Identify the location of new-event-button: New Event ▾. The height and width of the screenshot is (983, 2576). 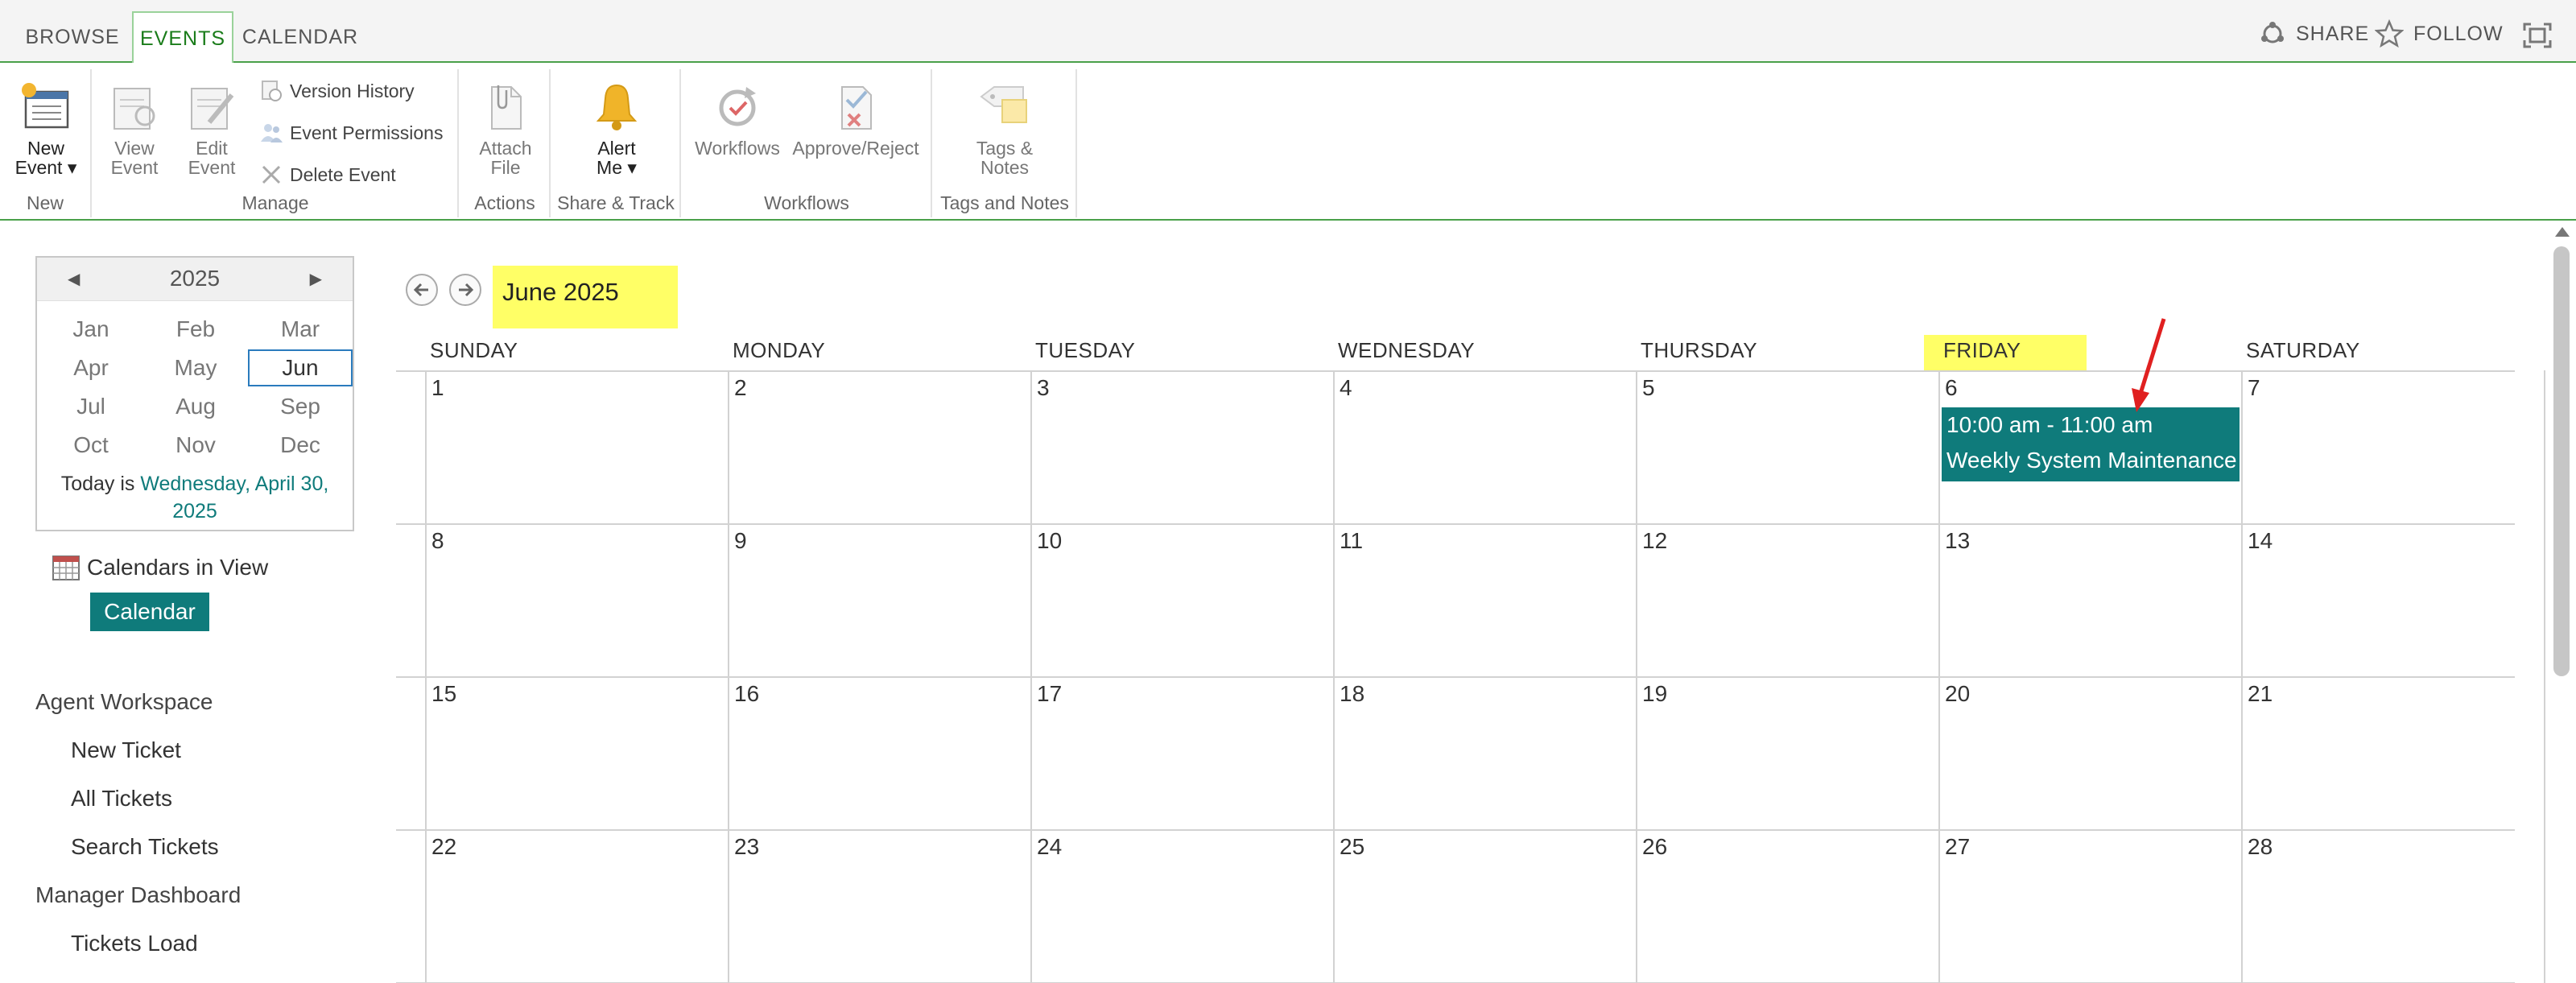
(45, 129).